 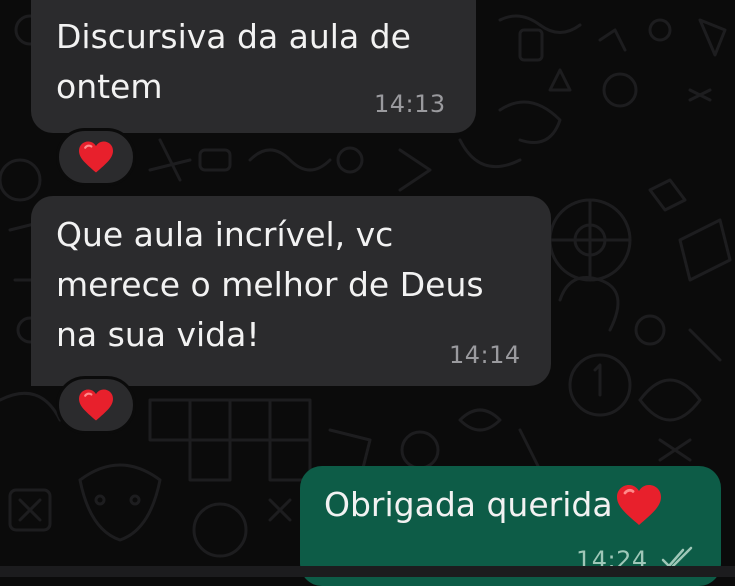 I want to click on message-bubble-incoming: Discursiva da aula de ontem 14:13, so click(x=253, y=66).